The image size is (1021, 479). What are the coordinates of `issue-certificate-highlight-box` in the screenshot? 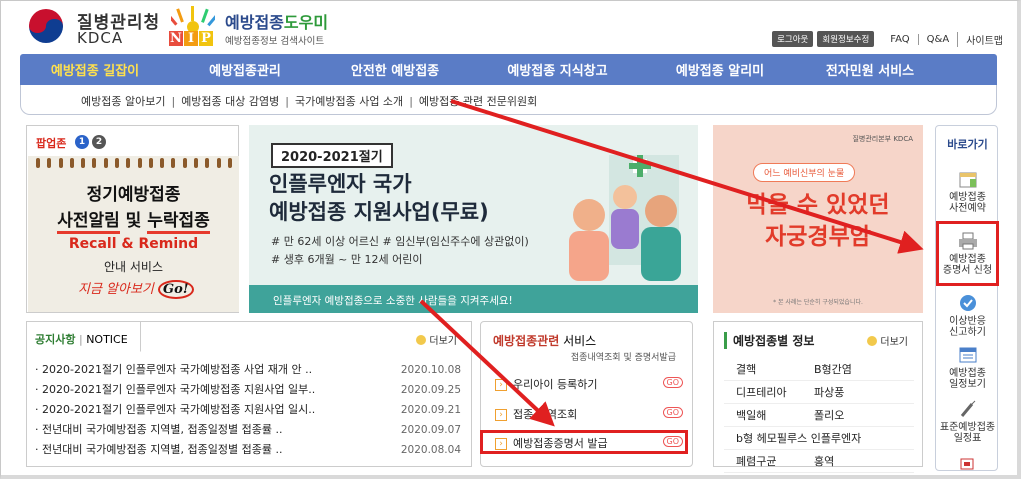 It's located at (584, 442).